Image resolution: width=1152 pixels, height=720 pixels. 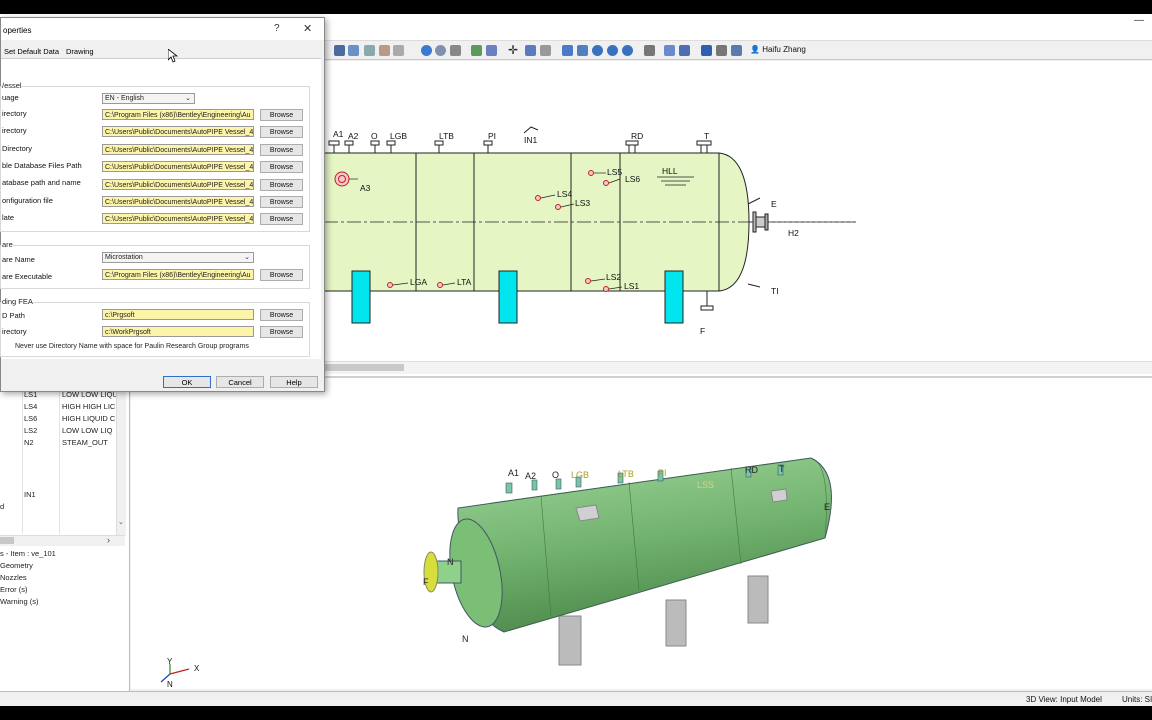 I want to click on cad-software-select: Microstation ⌄, so click(x=178, y=257).